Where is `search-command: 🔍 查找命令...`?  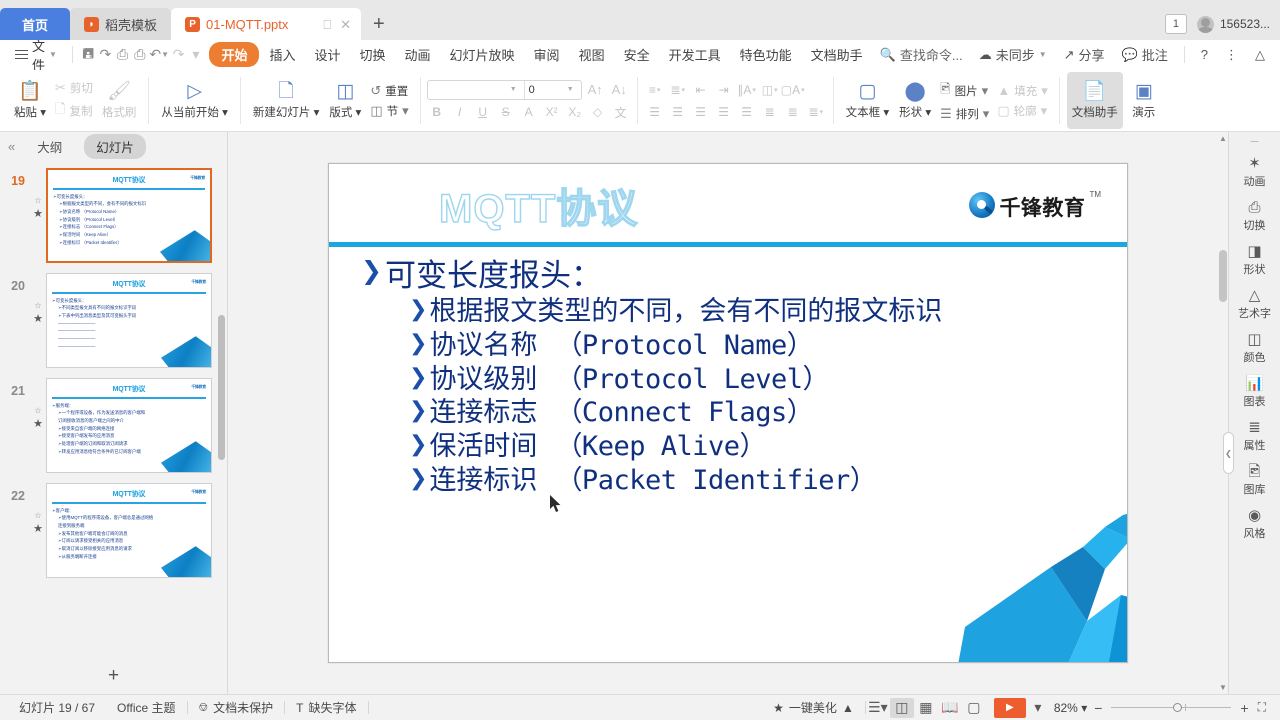
search-command: 🔍 查找命令... is located at coordinates (921, 54).